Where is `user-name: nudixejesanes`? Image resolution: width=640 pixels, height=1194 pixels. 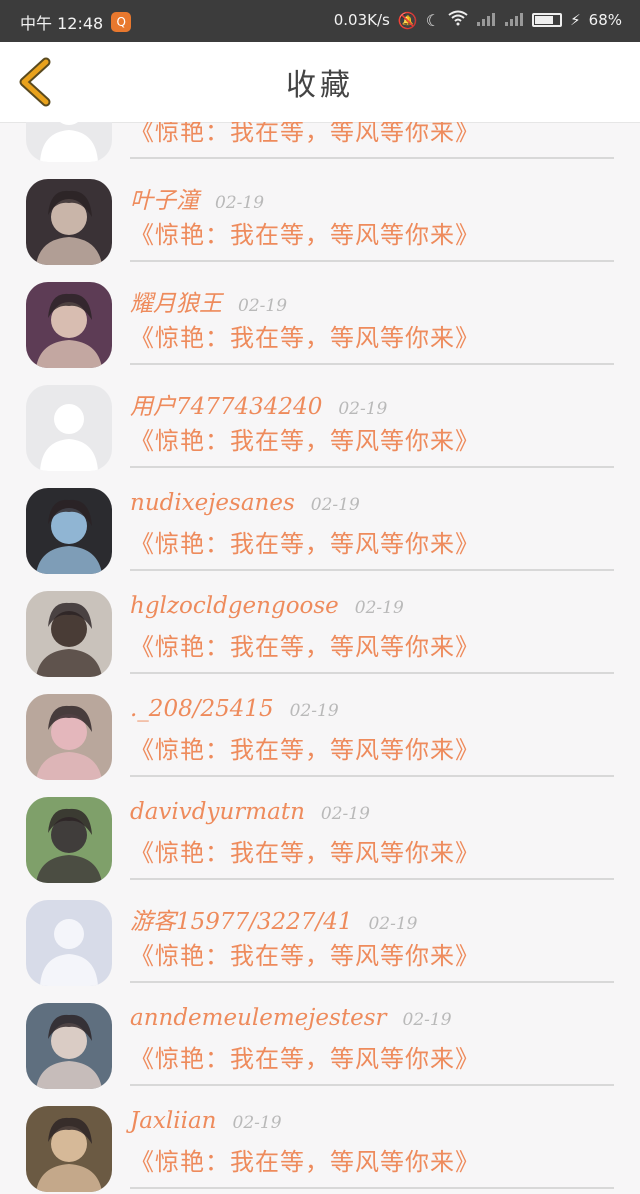 user-name: nudixejesanes is located at coordinates (212, 503).